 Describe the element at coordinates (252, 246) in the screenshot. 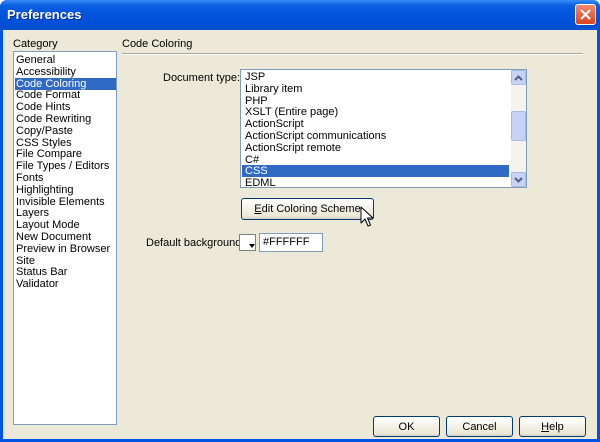

I see `dropdown-arrow-icon` at that location.